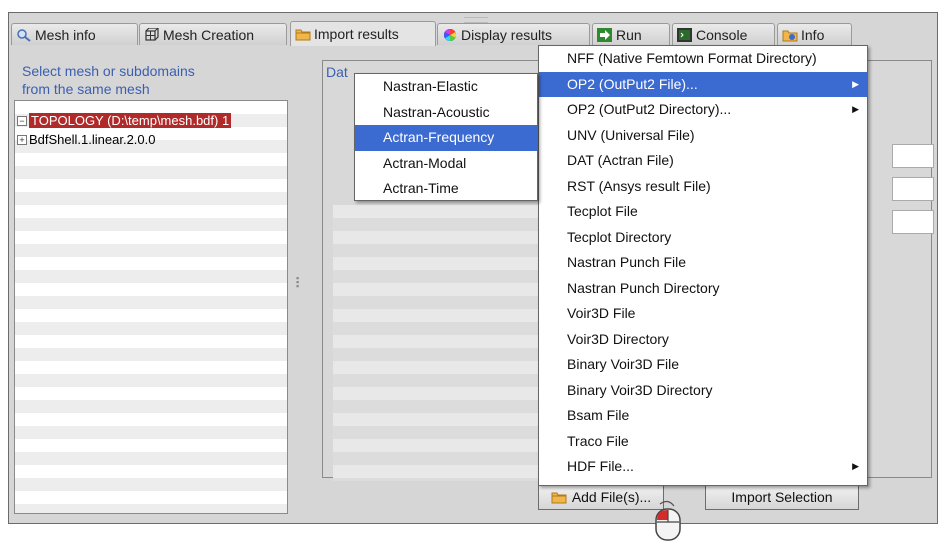 The height and width of the screenshot is (544, 946). I want to click on menu-item-tecplot-directory: Tecplot Directory, so click(703, 238).